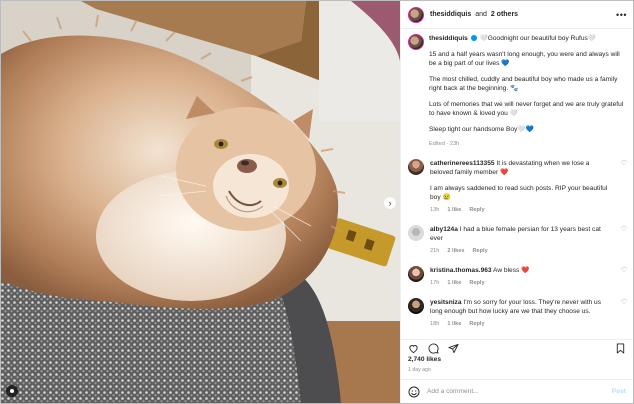 This screenshot has width=634, height=404. I want to click on comment-meta: 17h 1 like Reply, so click(520, 283).